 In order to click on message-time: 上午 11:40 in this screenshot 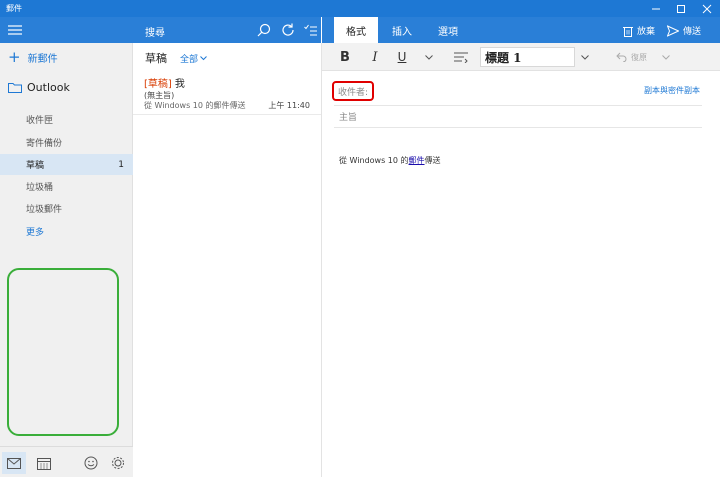, I will do `click(289, 105)`.